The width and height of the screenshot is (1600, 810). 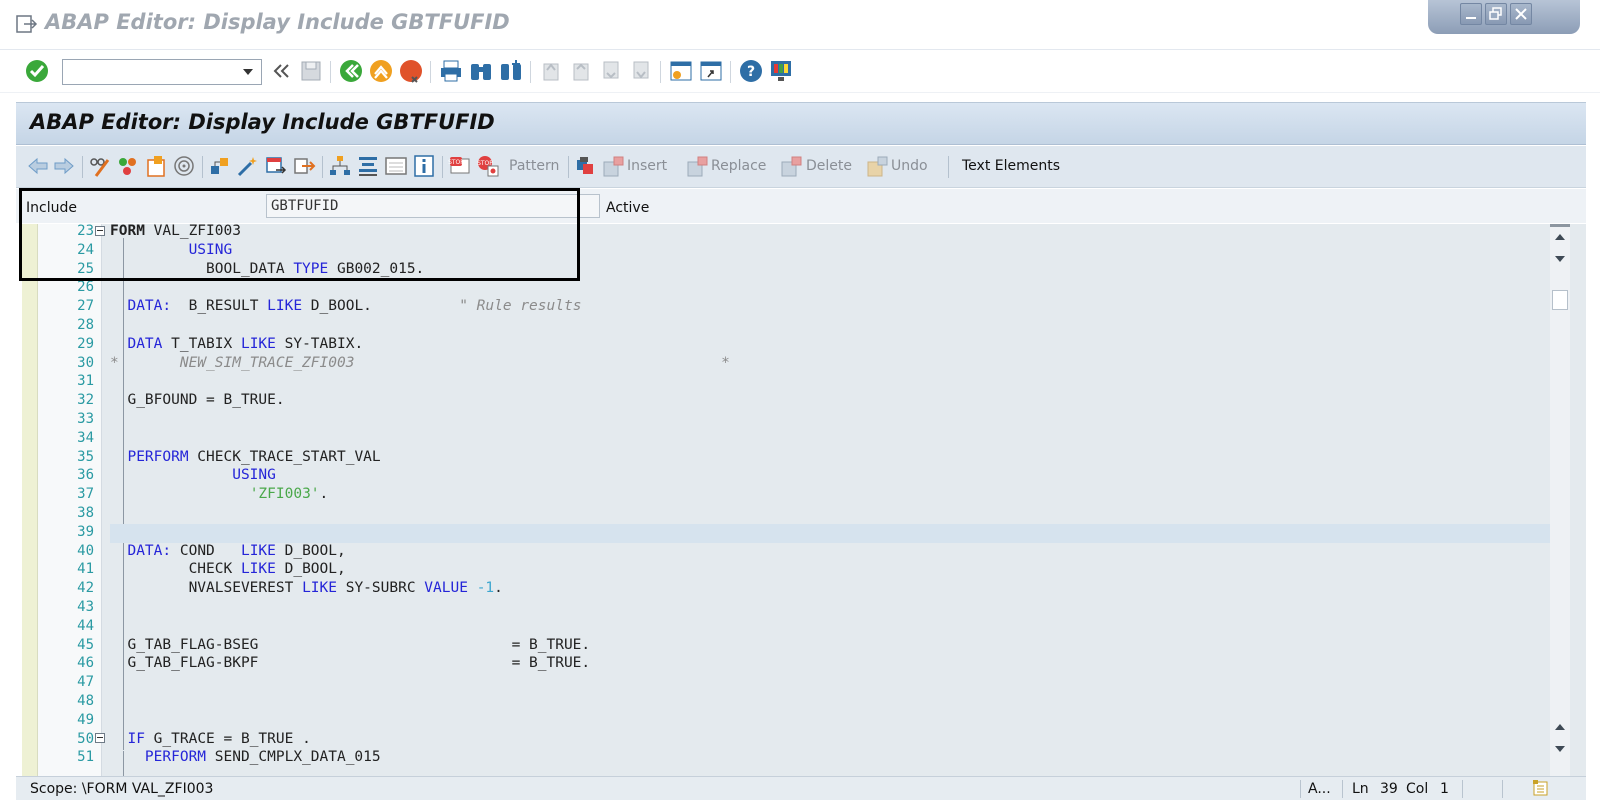 I want to click on code-line: 29 DATA T_TABIX LIKE SY-TABIX., so click(x=792, y=344).